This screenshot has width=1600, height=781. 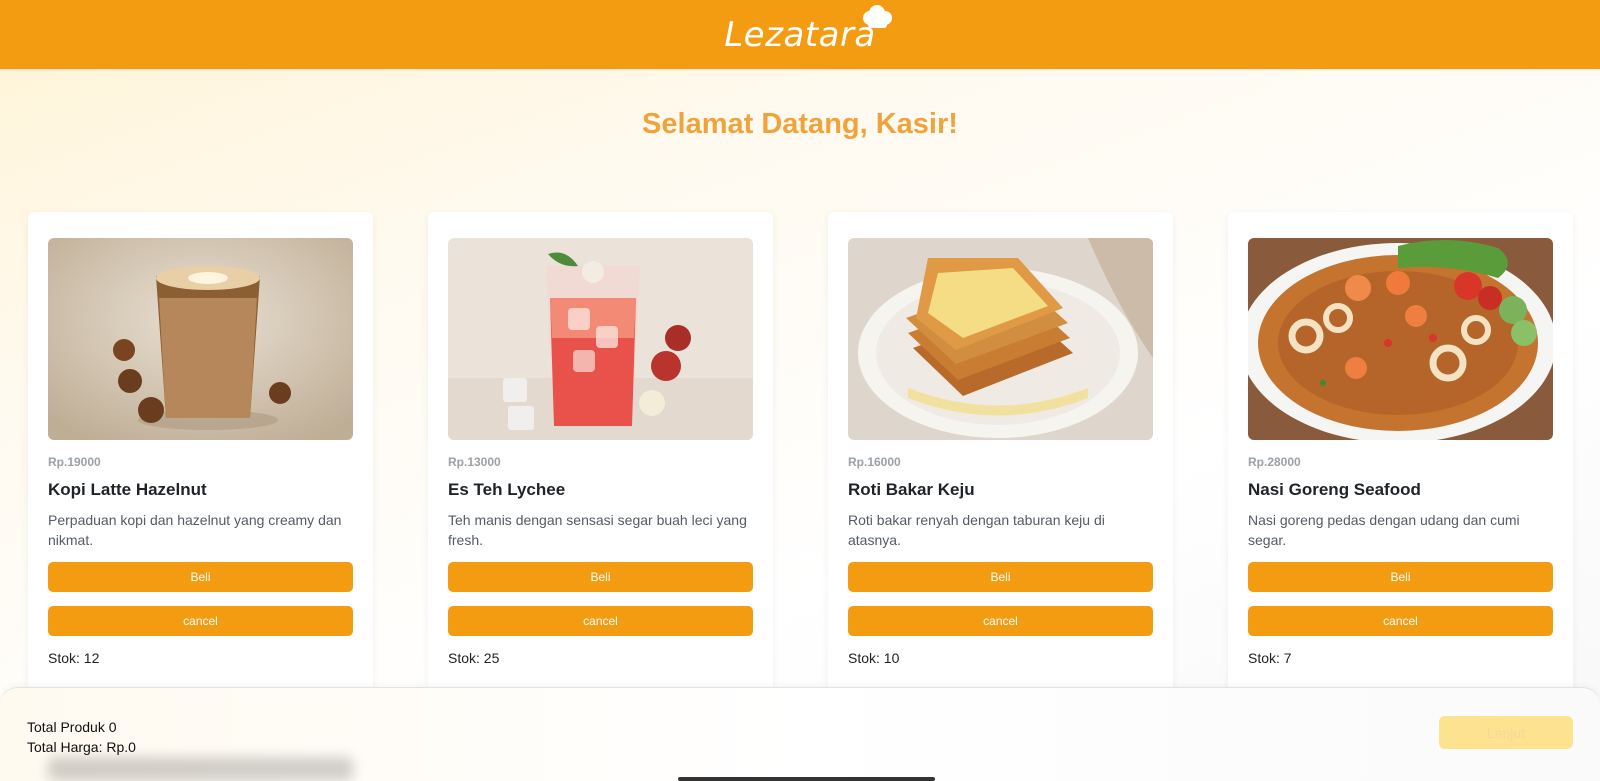 What do you see at coordinates (74, 658) in the screenshot?
I see `product-stock: Stok: 12` at bounding box center [74, 658].